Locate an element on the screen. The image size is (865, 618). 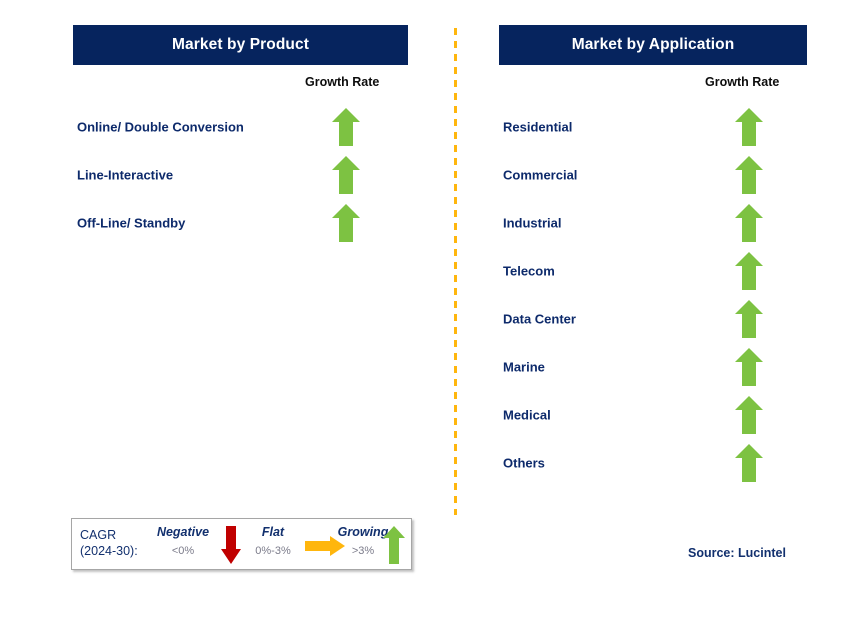
legend-title-line1: CAGR is located at coordinates (98, 535).